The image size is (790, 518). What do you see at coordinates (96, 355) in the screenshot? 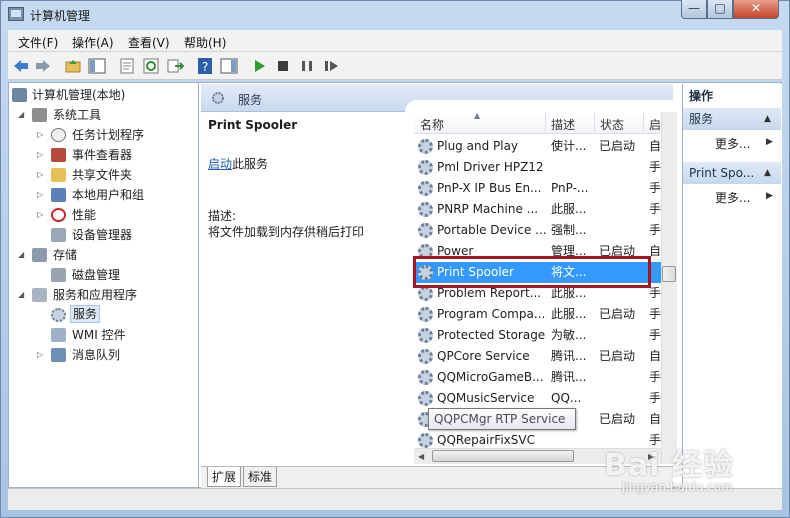
I see `tree-label: 消息队列` at bounding box center [96, 355].